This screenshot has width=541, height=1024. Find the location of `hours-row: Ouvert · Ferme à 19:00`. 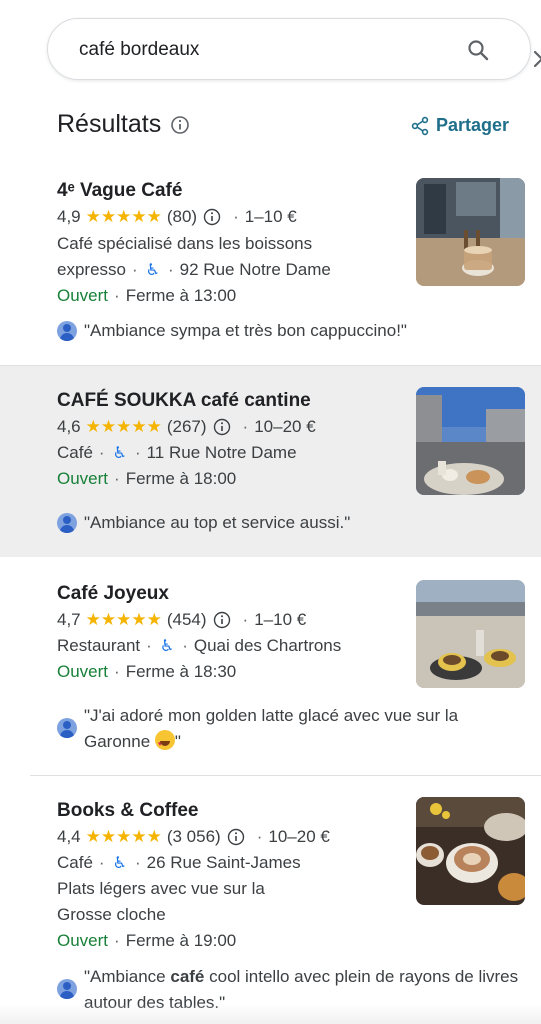

hours-row: Ouvert · Ferme à 19:00 is located at coordinates (146, 941).